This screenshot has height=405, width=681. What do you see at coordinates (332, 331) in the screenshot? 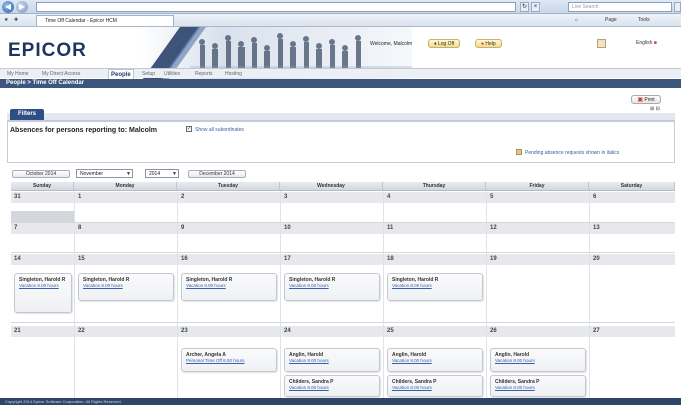
I see `day-cell-number: 24` at bounding box center [332, 331].